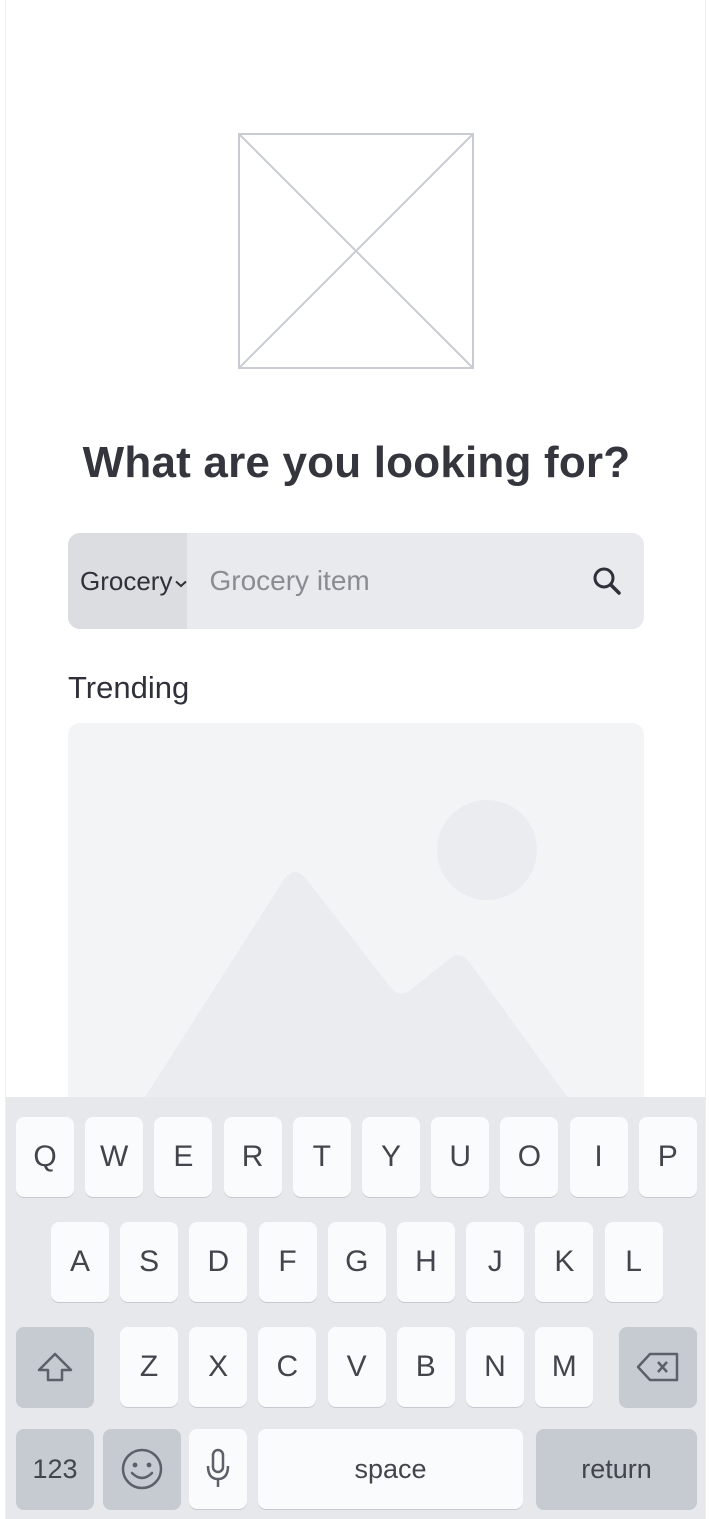 This screenshot has height=1519, width=709. I want to click on return-key: return, so click(616, 1469).